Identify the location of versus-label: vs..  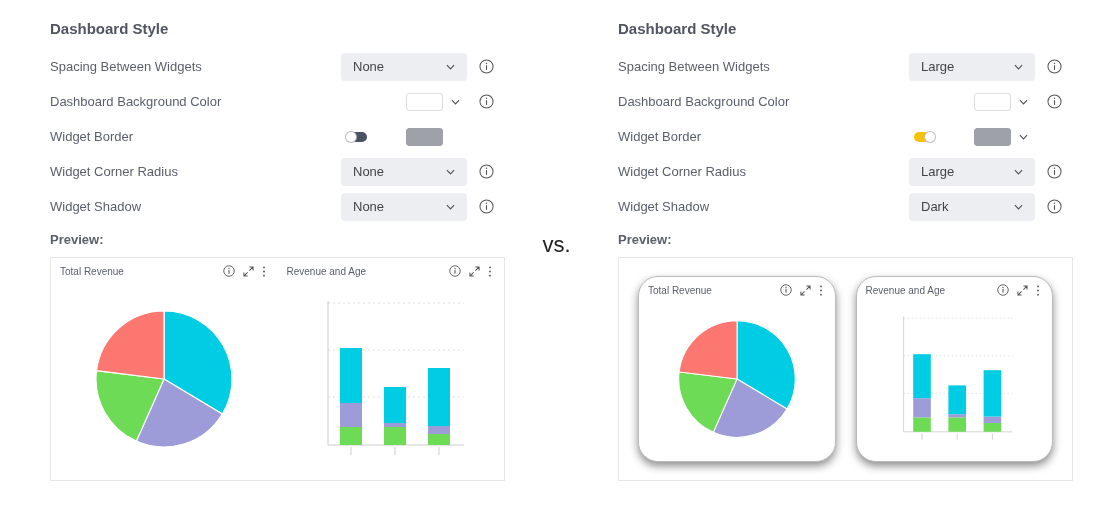
(556, 245).